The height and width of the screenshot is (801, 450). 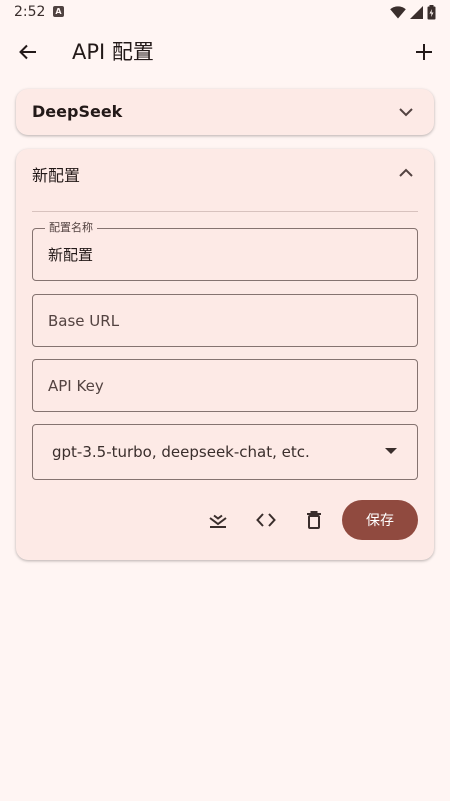 I want to click on config-name-field: 配置名称 新配置, so click(x=225, y=251).